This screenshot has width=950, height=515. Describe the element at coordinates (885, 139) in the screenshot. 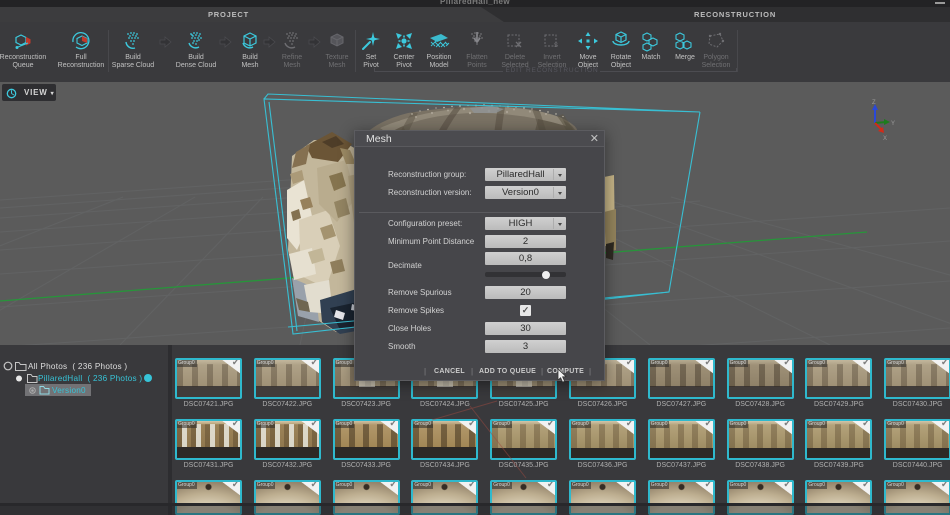

I see `svg-text: X` at that location.